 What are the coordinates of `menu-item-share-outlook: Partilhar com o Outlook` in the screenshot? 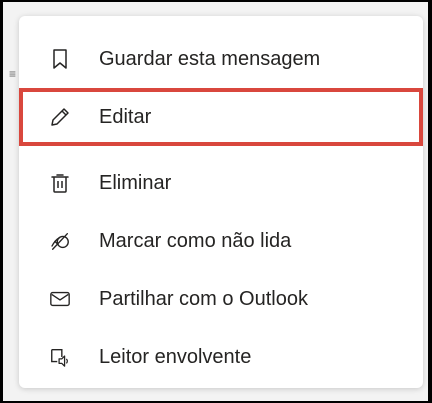 It's located at (221, 299).